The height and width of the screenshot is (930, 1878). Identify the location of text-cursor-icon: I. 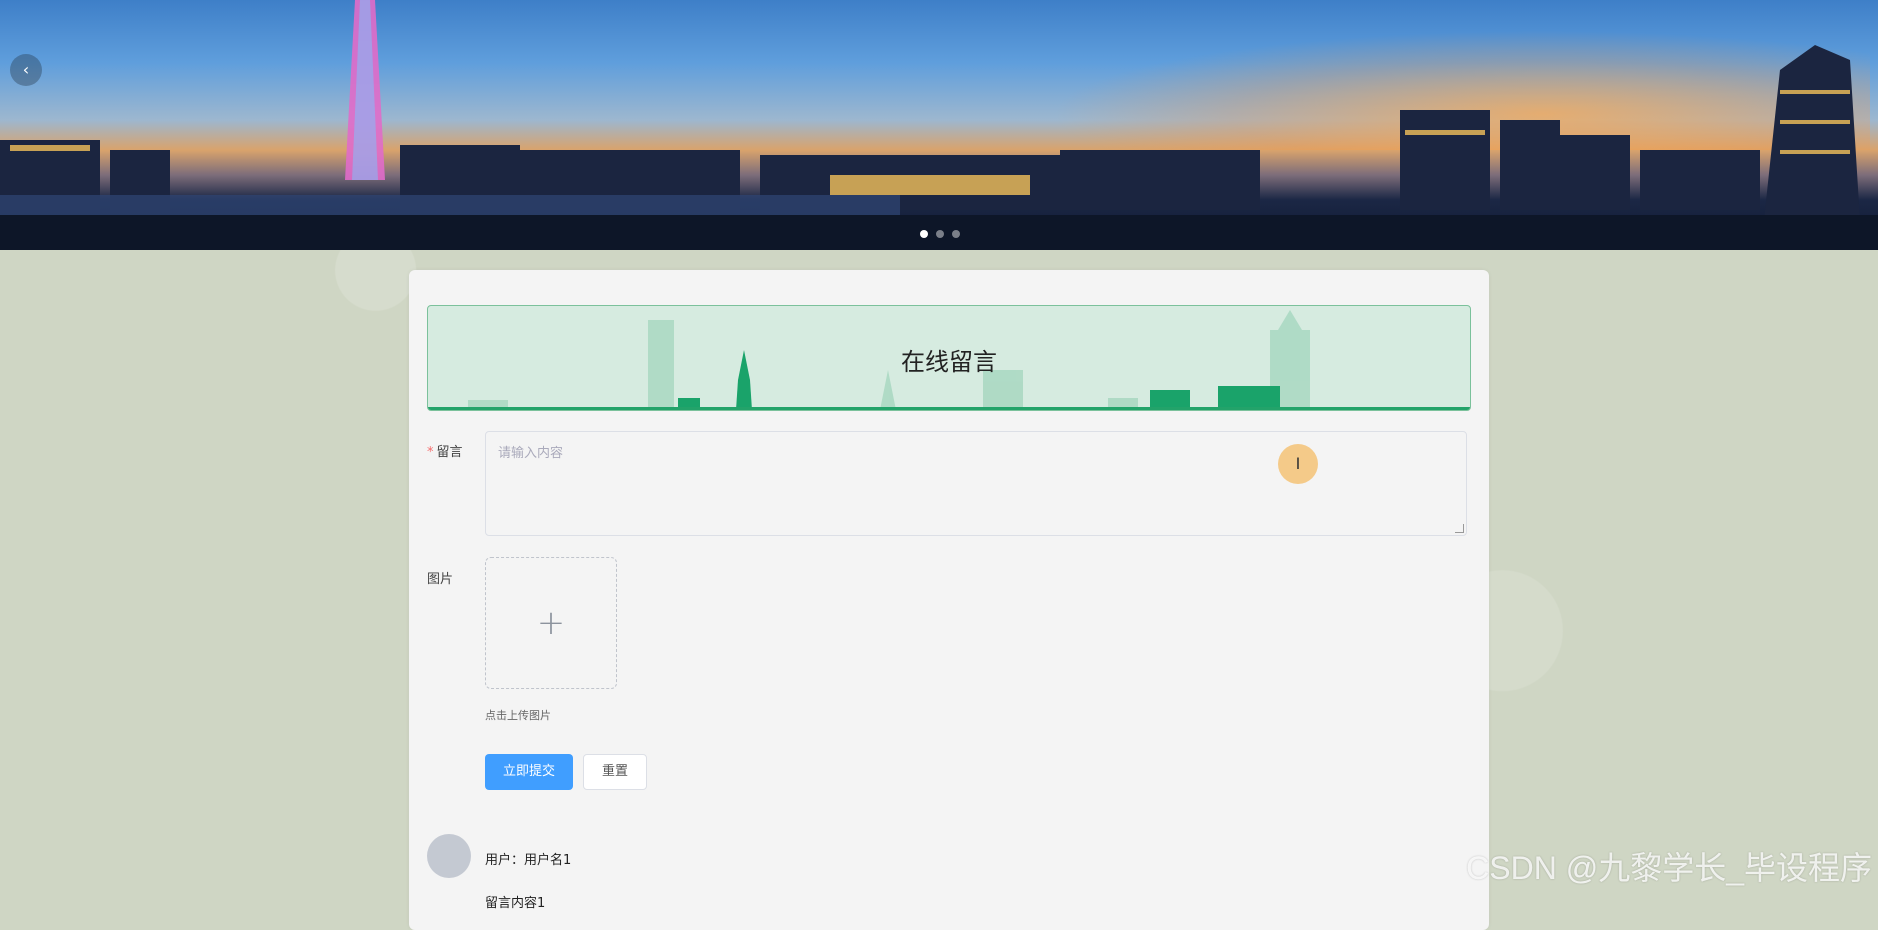
(1298, 464).